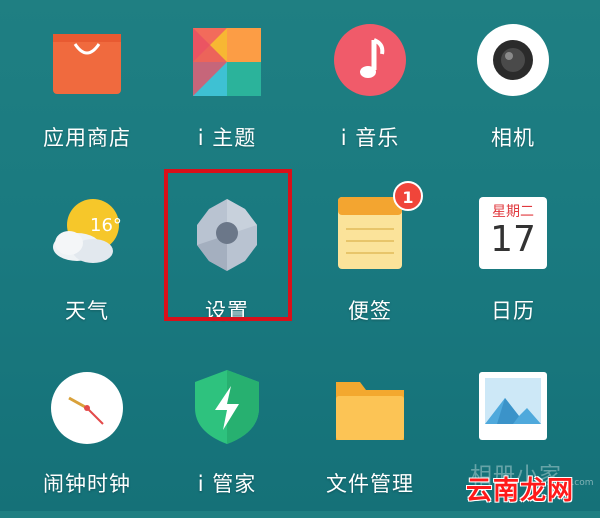  I want to click on theme-icon, so click(227, 62).